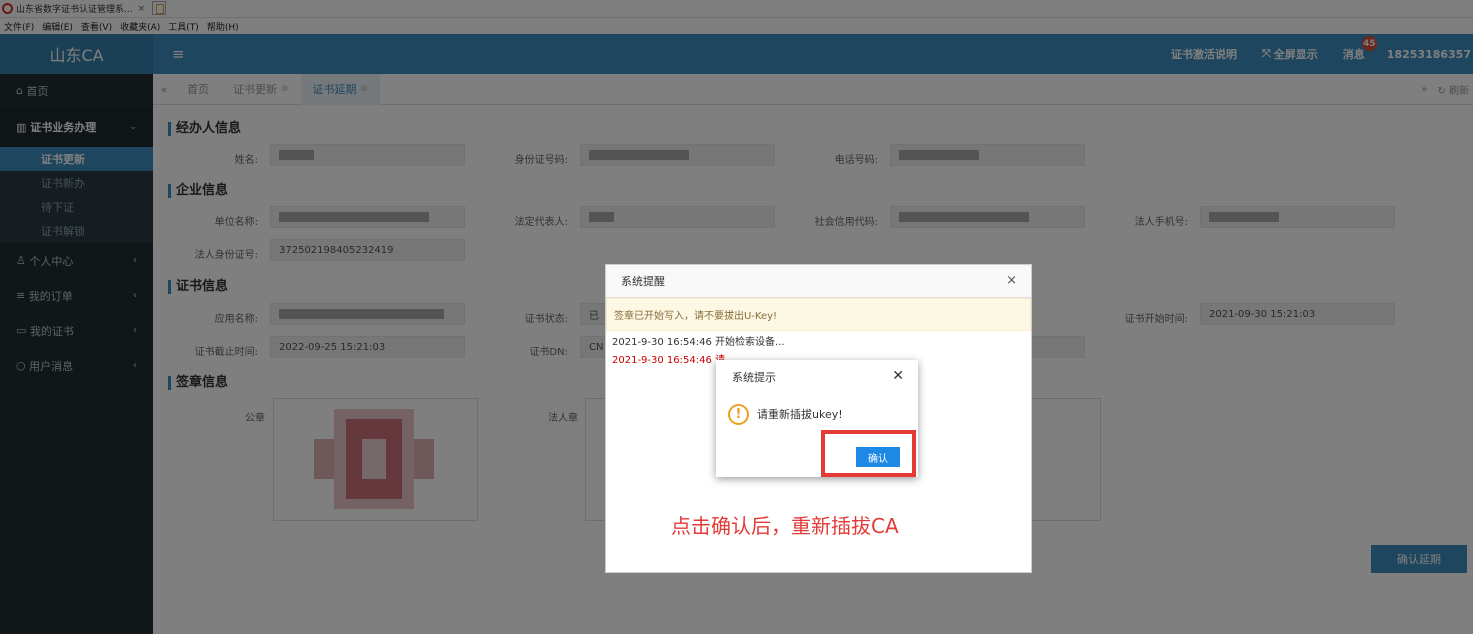  Describe the element at coordinates (643, 281) in the screenshot. I see `modal-title: 系统提醒` at that location.